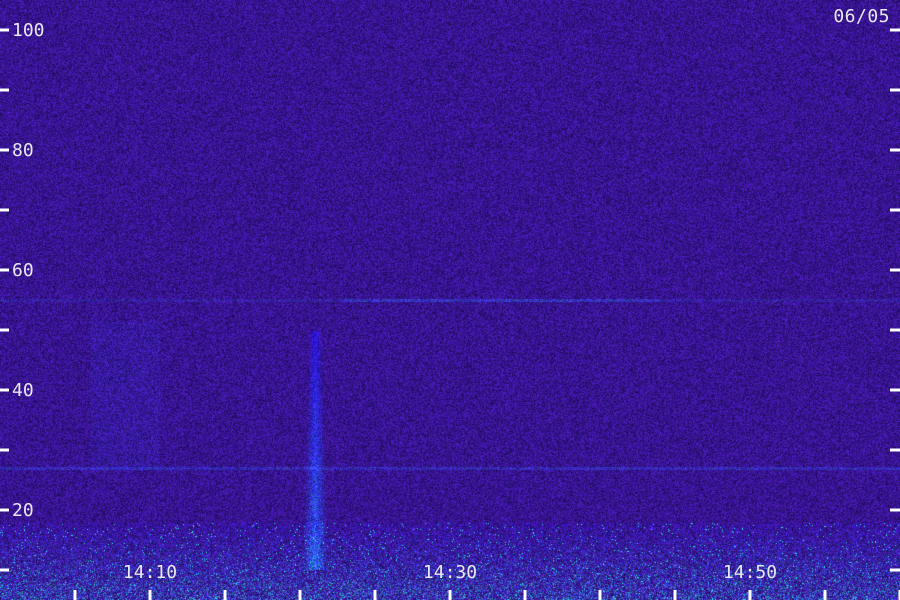  What do you see at coordinates (23, 150) in the screenshot?
I see `y-tick-label-80: 80` at bounding box center [23, 150].